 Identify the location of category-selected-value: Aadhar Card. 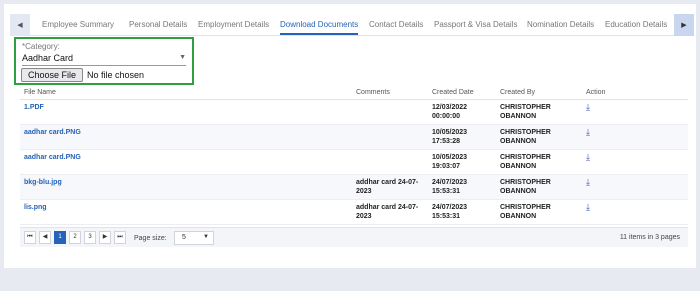
(48, 58).